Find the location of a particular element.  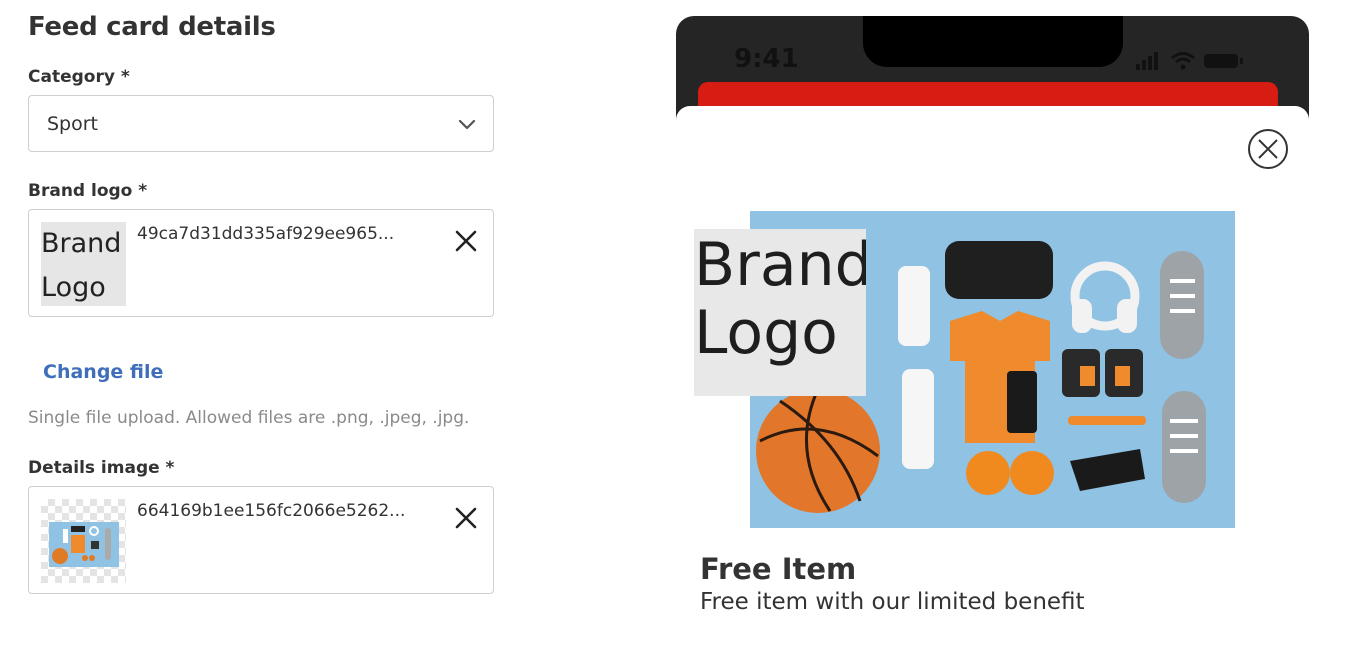

hero-brand-logo: Brand Logo is located at coordinates (780, 312).